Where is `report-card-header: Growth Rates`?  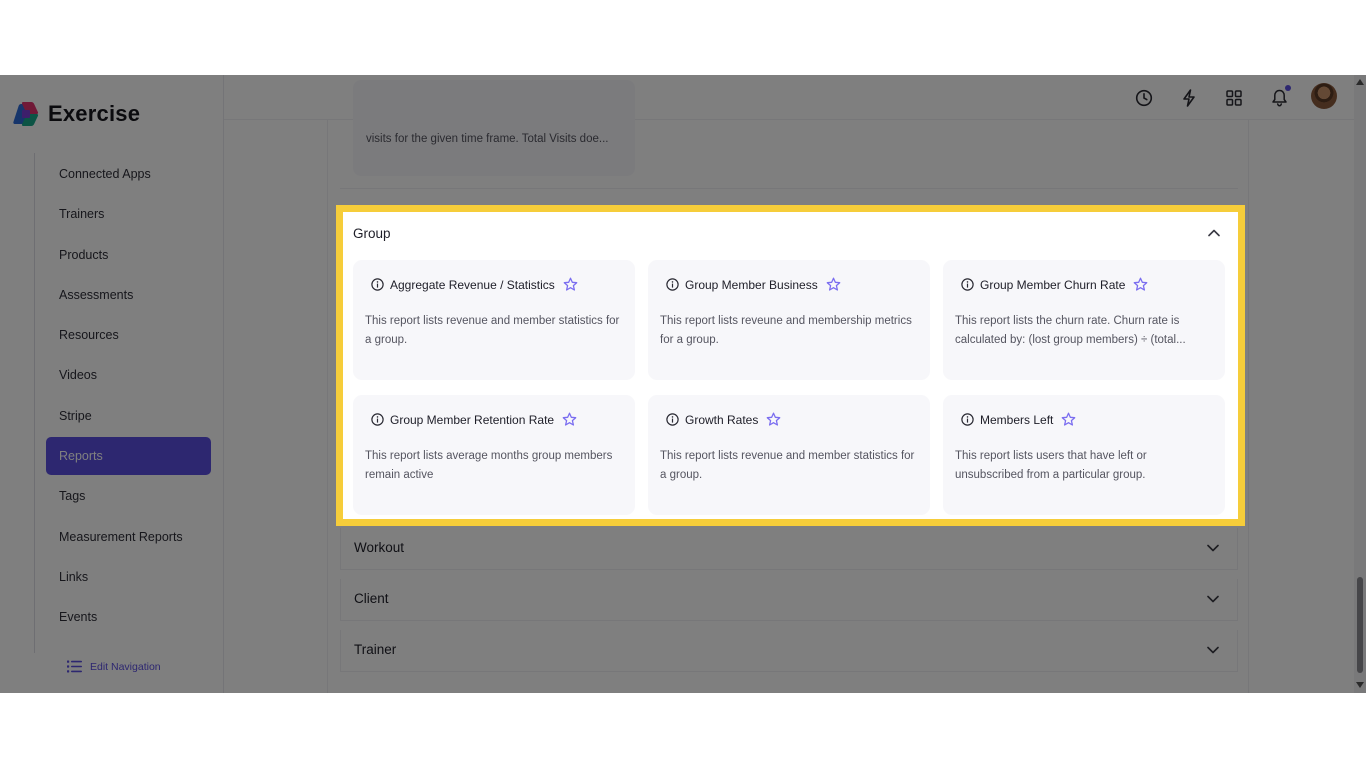
report-card-header: Growth Rates is located at coordinates (723, 419).